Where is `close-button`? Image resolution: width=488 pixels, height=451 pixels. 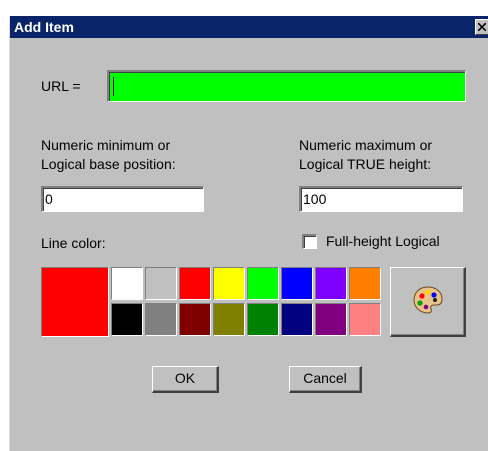
close-button is located at coordinates (481, 27).